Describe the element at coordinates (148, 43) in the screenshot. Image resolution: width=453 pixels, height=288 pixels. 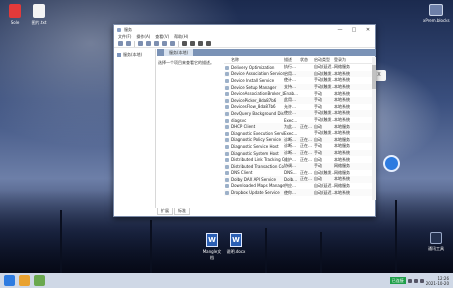
I see `properties-icon` at that location.